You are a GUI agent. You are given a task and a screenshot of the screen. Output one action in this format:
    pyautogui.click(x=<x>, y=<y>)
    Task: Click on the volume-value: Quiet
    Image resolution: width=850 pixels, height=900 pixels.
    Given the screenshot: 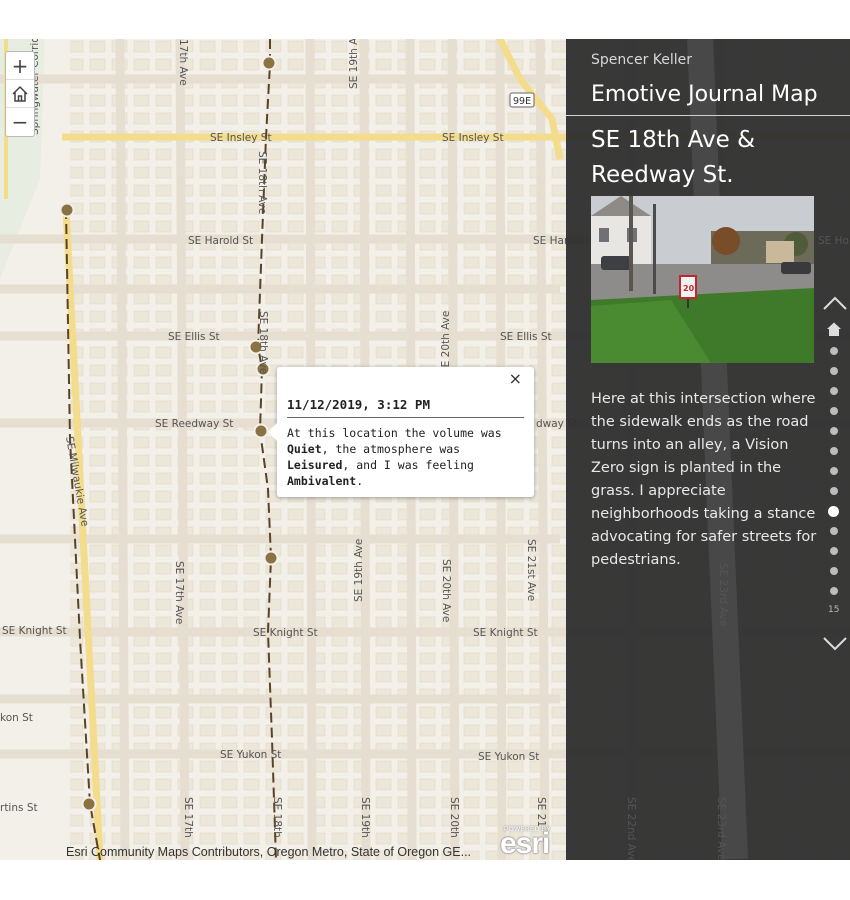 What is the action you would take?
    pyautogui.click(x=304, y=449)
    